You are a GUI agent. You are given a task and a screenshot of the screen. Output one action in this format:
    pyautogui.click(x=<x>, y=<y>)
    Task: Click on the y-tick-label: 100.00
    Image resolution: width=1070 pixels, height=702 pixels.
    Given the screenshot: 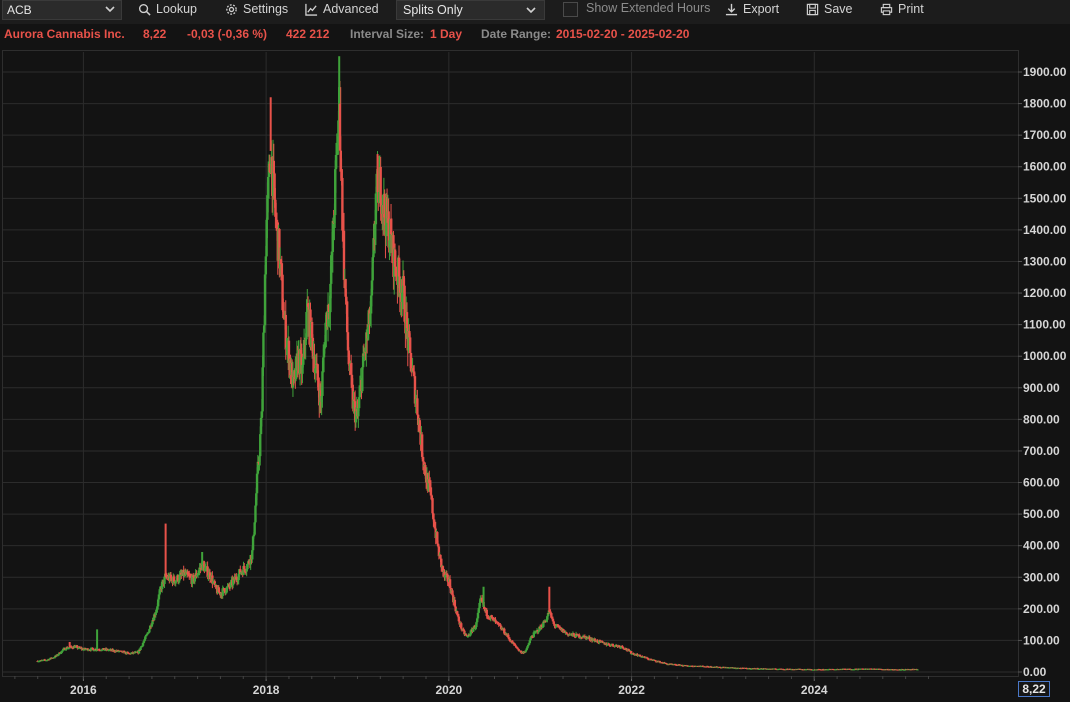 What is the action you would take?
    pyautogui.click(x=1041, y=640)
    